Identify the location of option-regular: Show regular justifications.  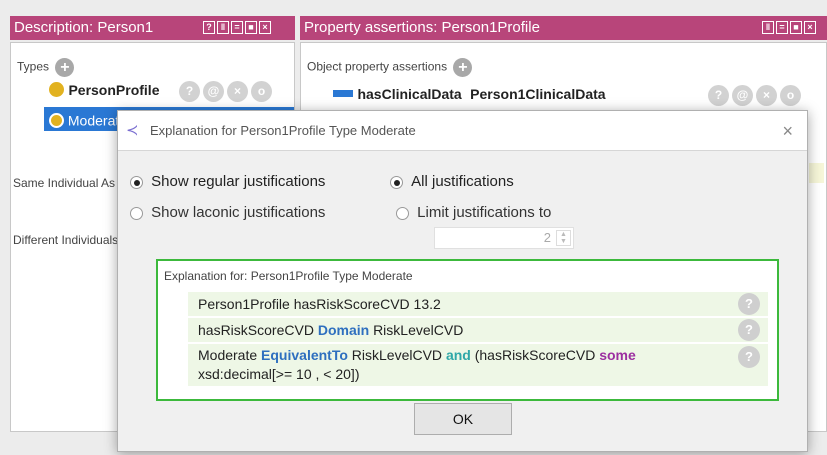
(227, 181).